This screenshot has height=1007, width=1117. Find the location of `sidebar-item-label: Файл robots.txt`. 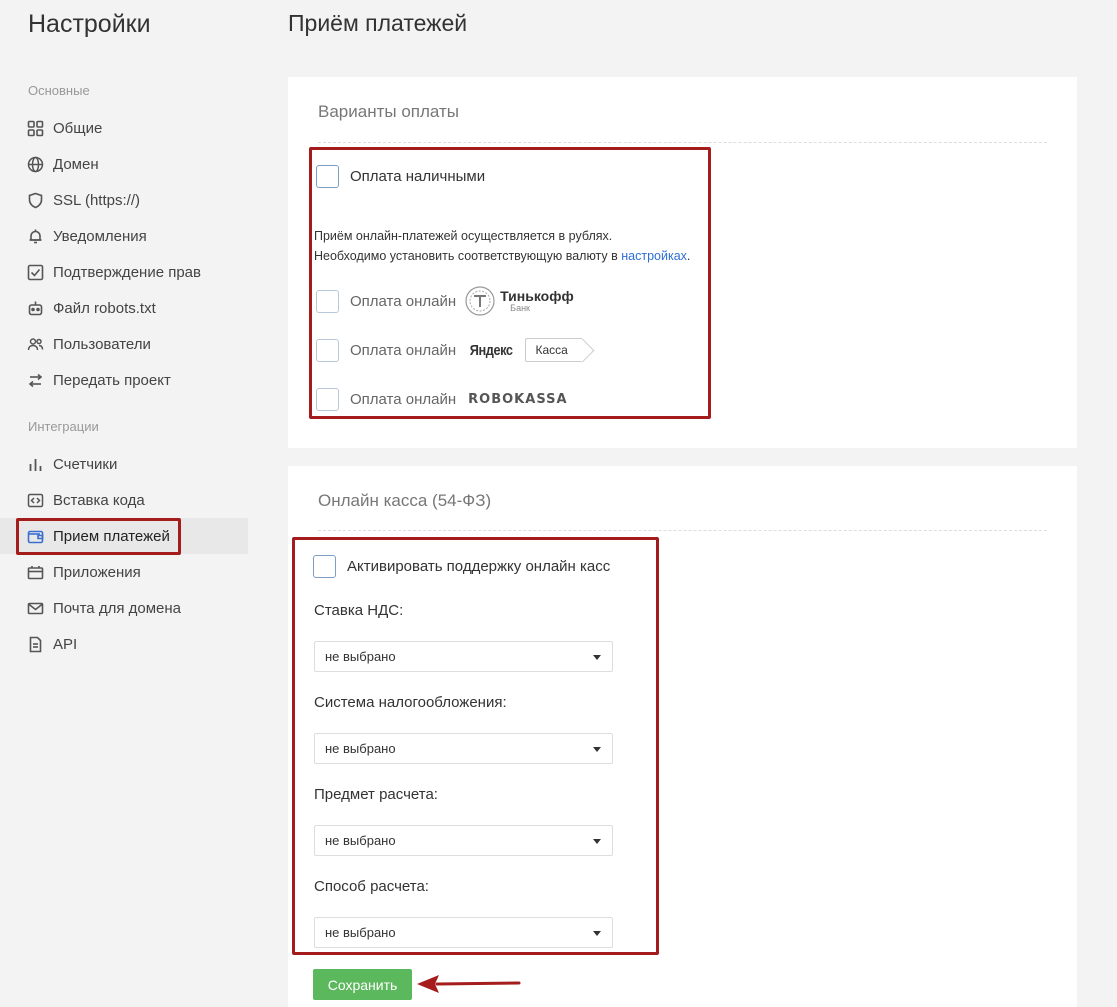

sidebar-item-label: Файл robots.txt is located at coordinates (104, 308).